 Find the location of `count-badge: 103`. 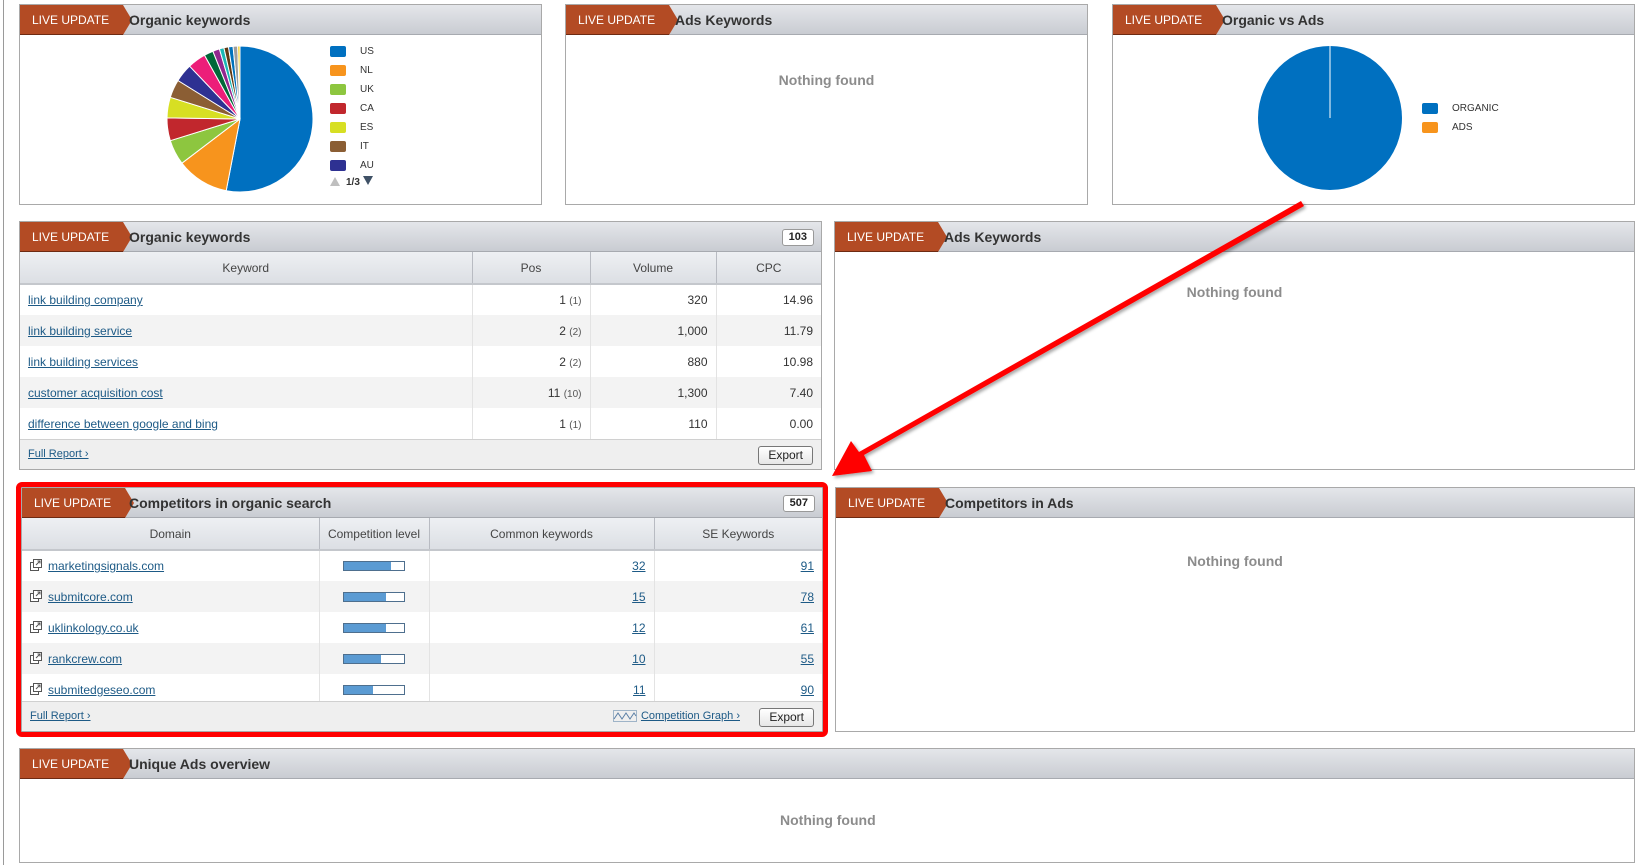

count-badge: 103 is located at coordinates (797, 237).